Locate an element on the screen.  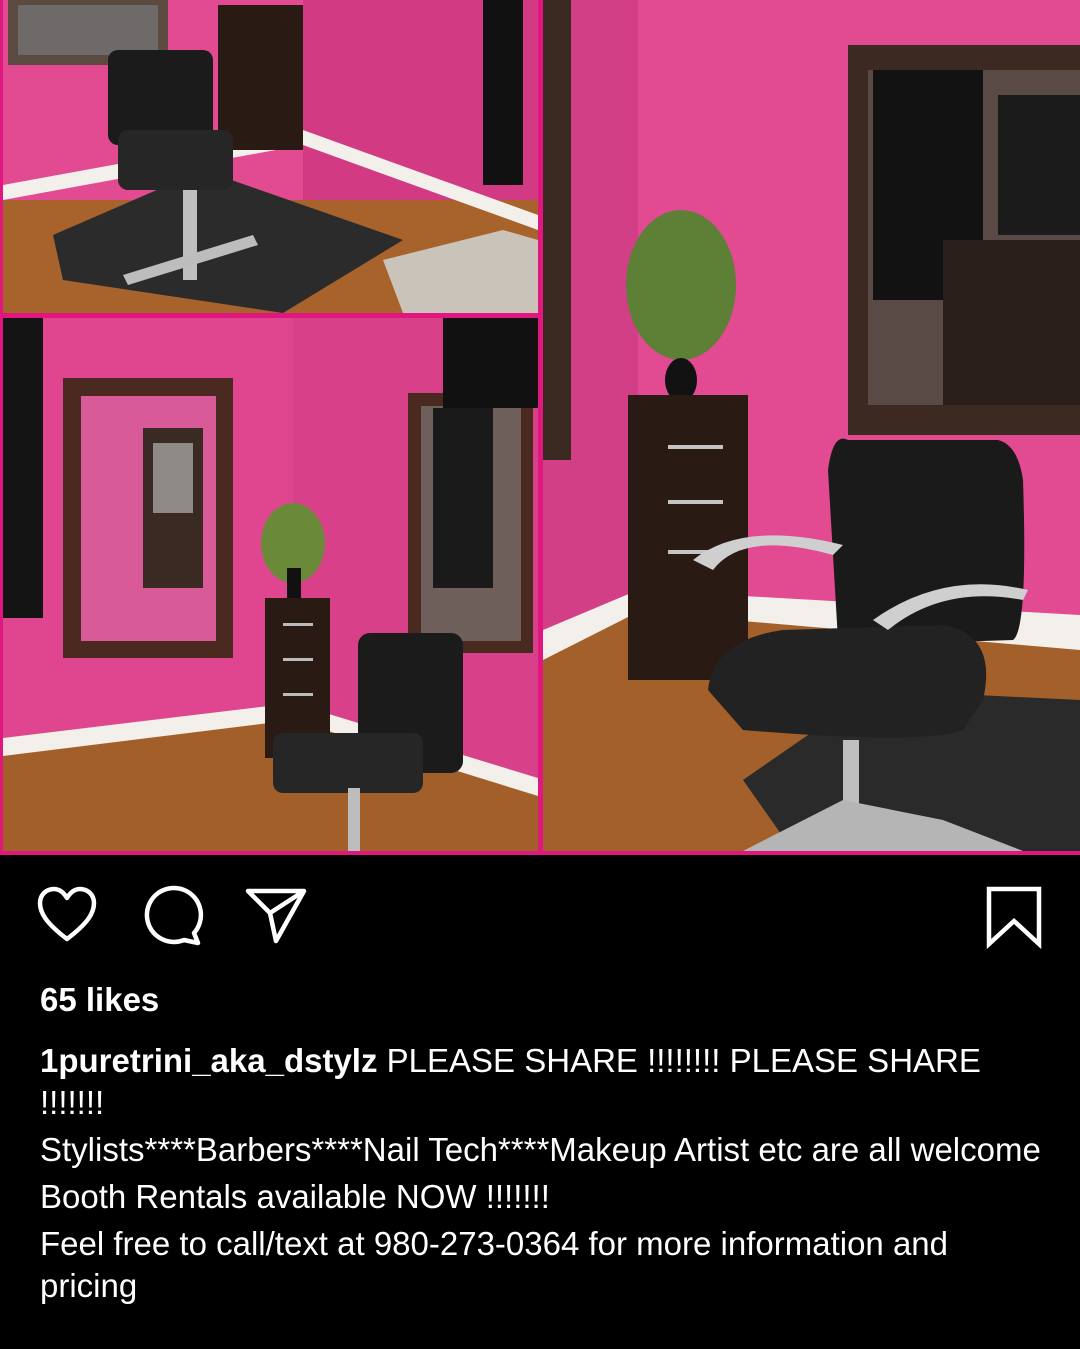
comment-icon is located at coordinates (172, 916).